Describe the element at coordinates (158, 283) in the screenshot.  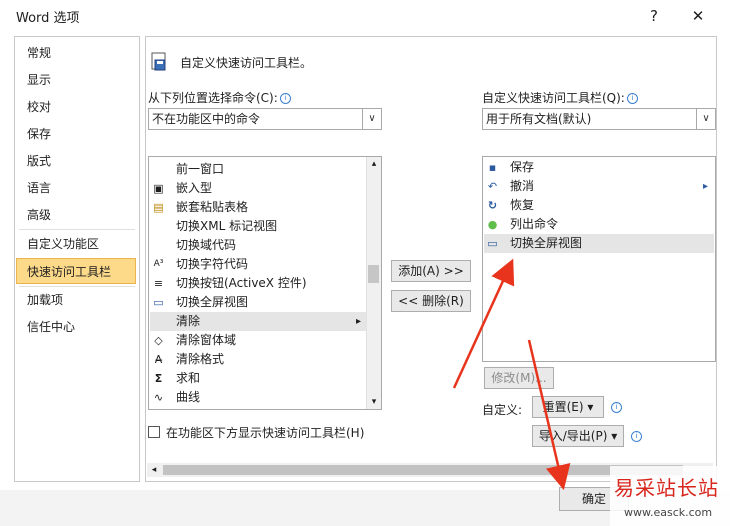
I see `activex-icon: ≡` at that location.